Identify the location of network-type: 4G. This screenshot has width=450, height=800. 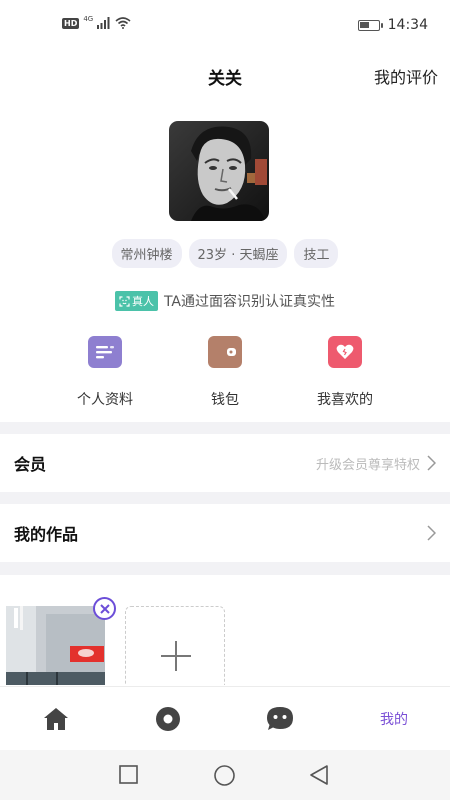
(88, 19).